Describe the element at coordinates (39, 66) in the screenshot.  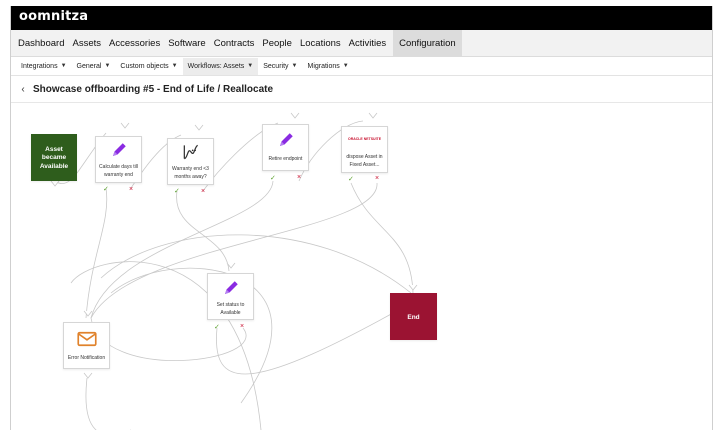
I see `subnav-integrations-label: Integrations` at that location.